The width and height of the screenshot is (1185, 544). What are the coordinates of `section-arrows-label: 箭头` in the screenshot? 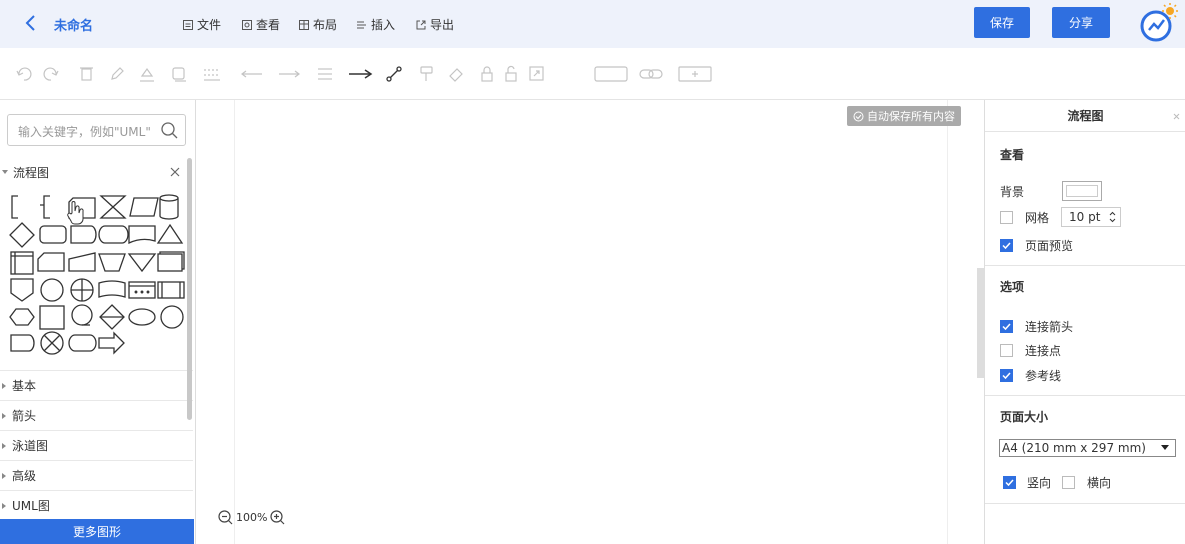 It's located at (24, 416).